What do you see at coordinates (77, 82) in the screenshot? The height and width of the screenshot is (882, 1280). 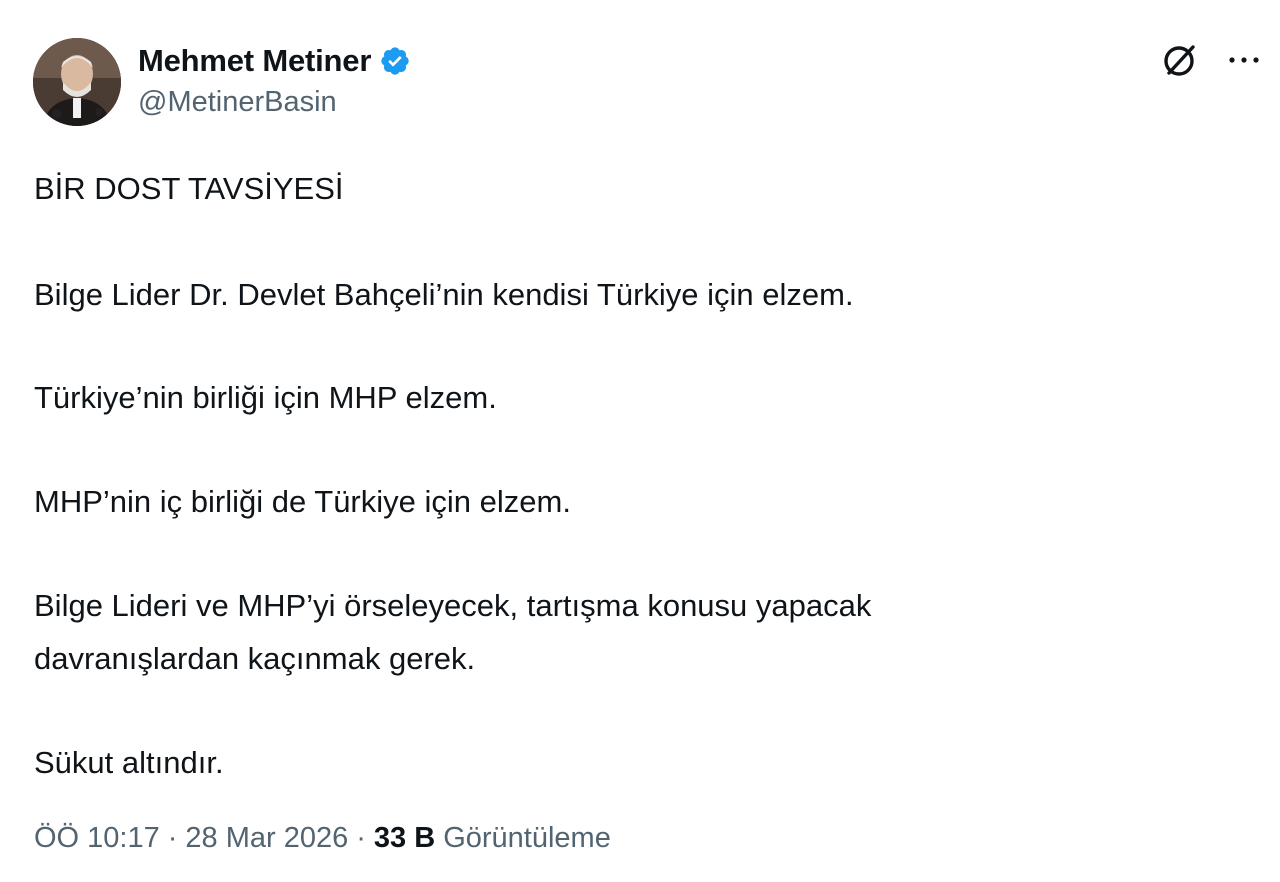 I see `avatar` at bounding box center [77, 82].